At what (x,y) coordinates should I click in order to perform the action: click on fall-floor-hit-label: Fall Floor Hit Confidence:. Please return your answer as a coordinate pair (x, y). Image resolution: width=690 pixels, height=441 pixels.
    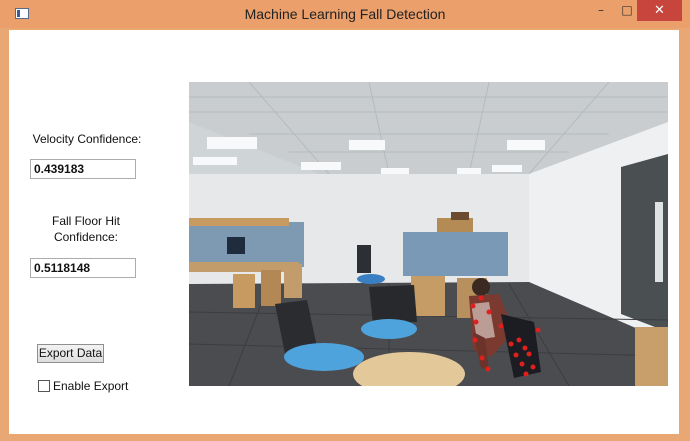
    Looking at the image, I should click on (86, 229).